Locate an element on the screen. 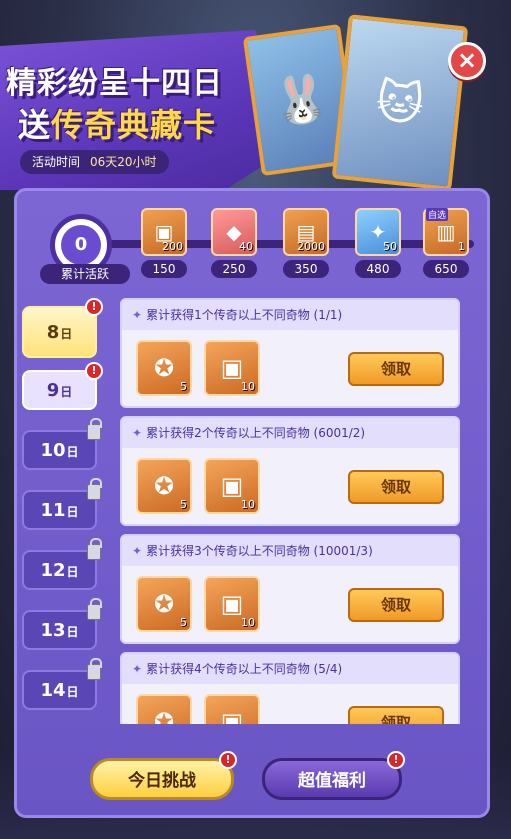 Image resolution: width=511 pixels, height=839 pixels. milestone-reward: ✦ 50 480 is located at coordinates (378, 243).